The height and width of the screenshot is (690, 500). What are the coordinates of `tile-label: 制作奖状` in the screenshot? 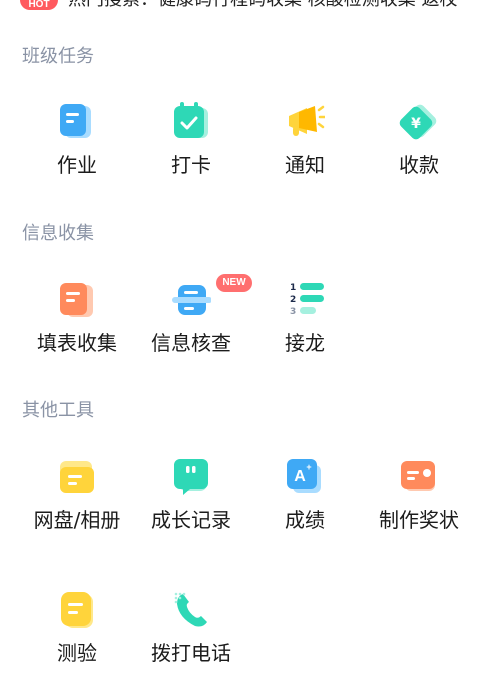 It's located at (419, 520).